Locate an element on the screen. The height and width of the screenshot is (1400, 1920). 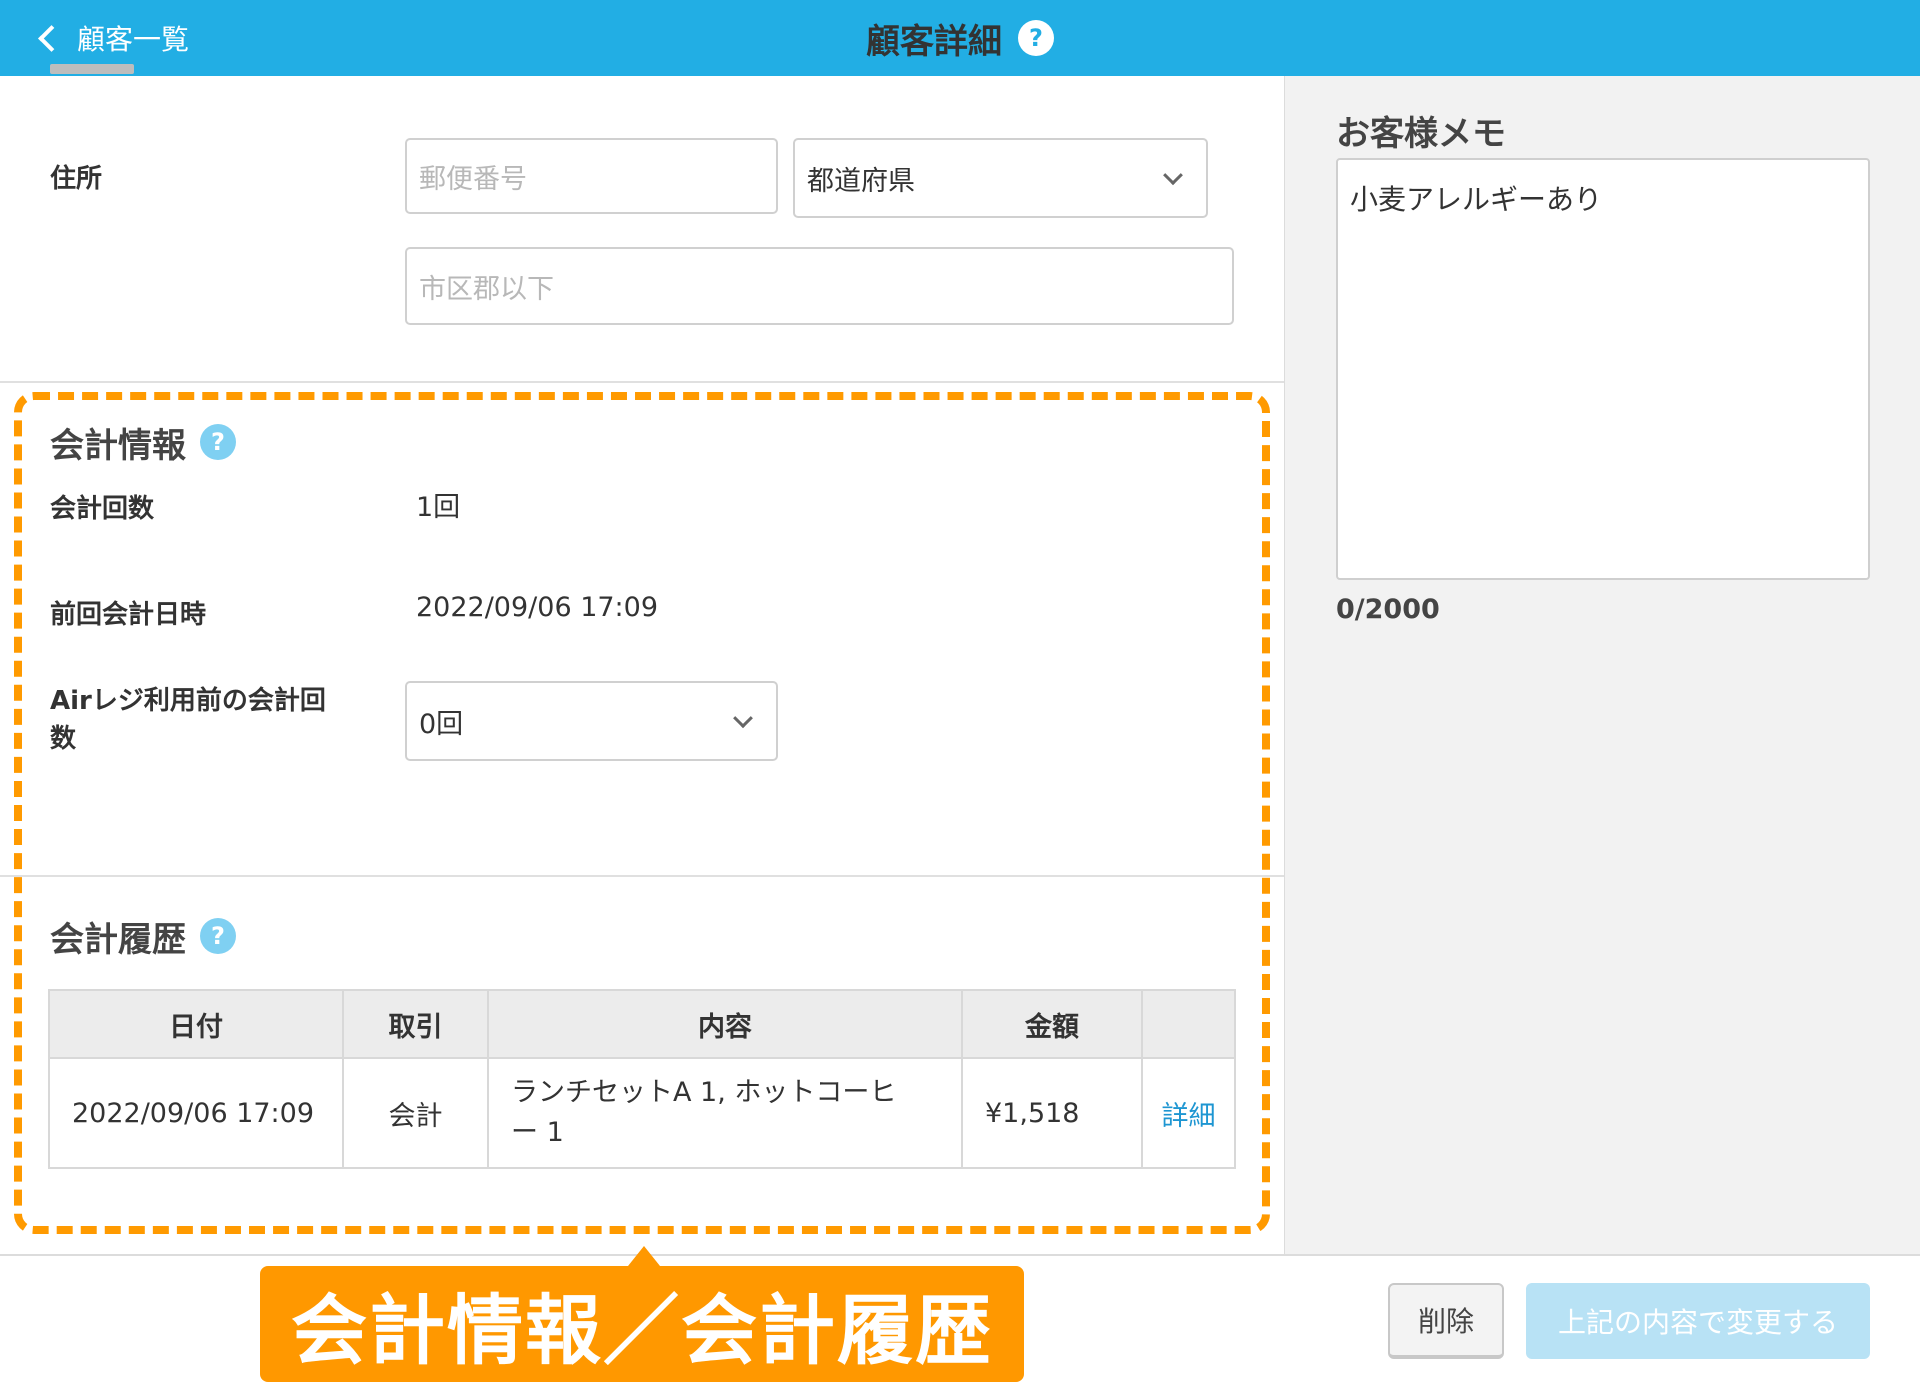
postal-code-placeholder: 郵便番号 is located at coordinates (473, 179).